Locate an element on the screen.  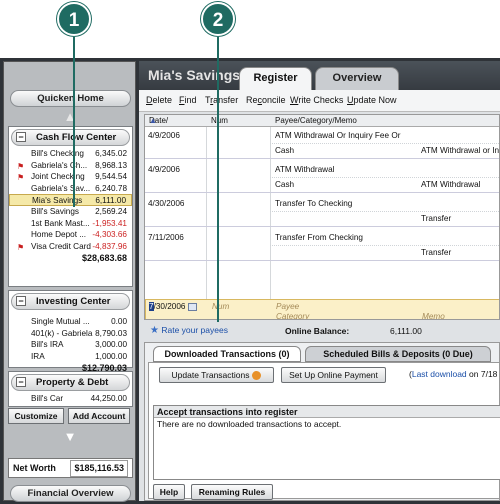
txn-payee: Transfer To Checking is located at coordinates (314, 203).